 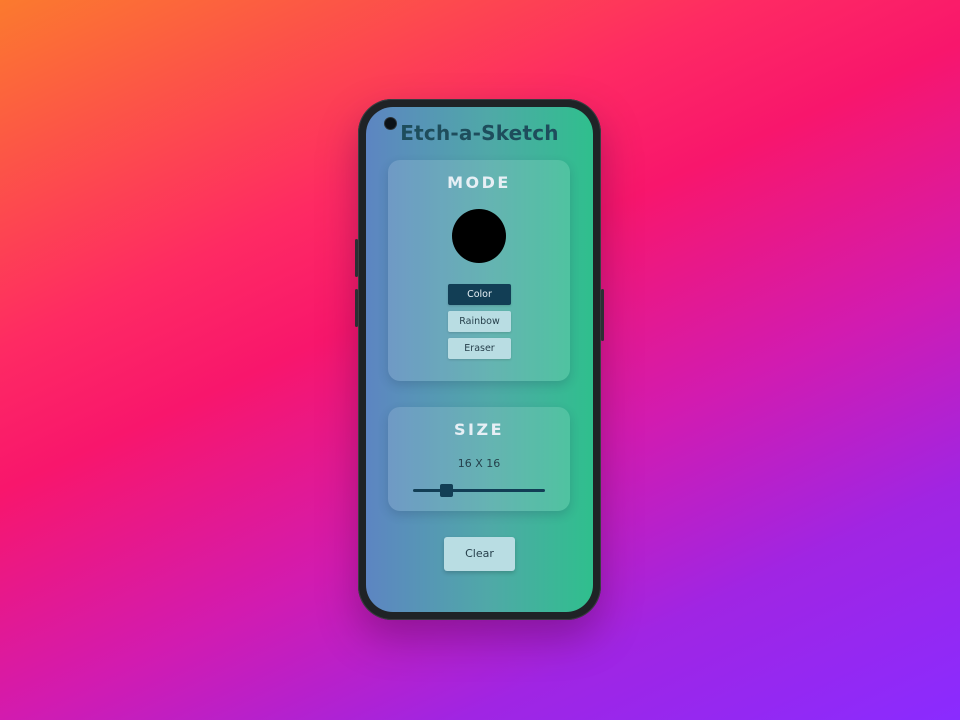 I want to click on mode-heading: MODE, so click(x=479, y=182).